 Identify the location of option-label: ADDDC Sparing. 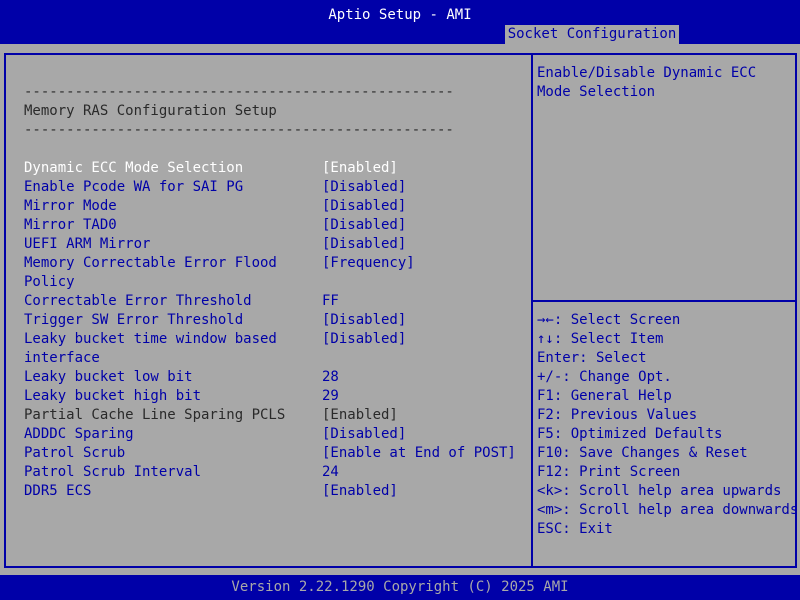
(79, 434).